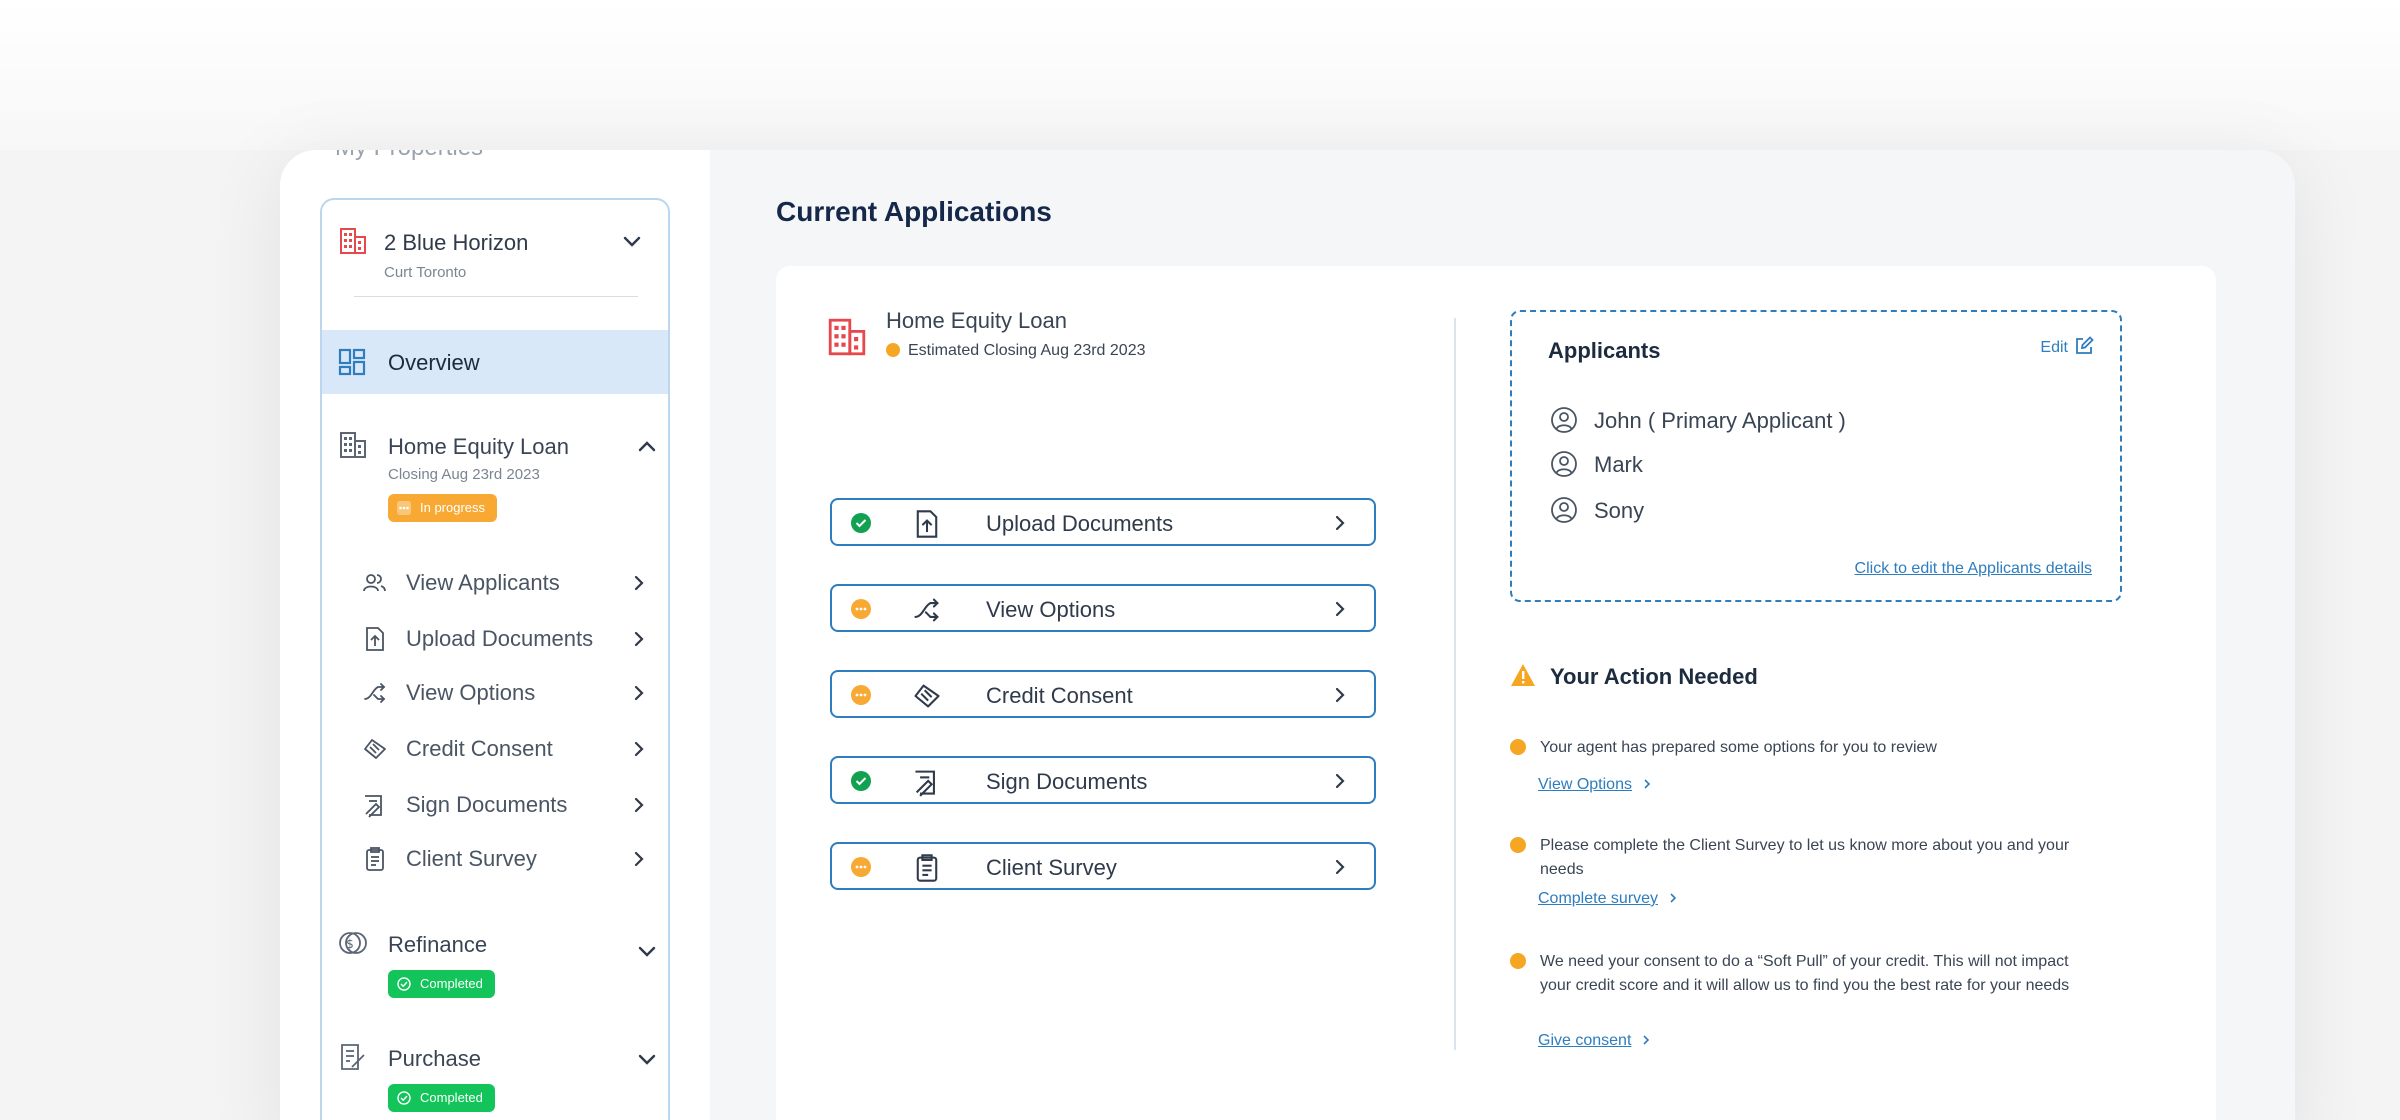  What do you see at coordinates (478, 446) in the screenshot?
I see `group-name: Home Equity Loan` at bounding box center [478, 446].